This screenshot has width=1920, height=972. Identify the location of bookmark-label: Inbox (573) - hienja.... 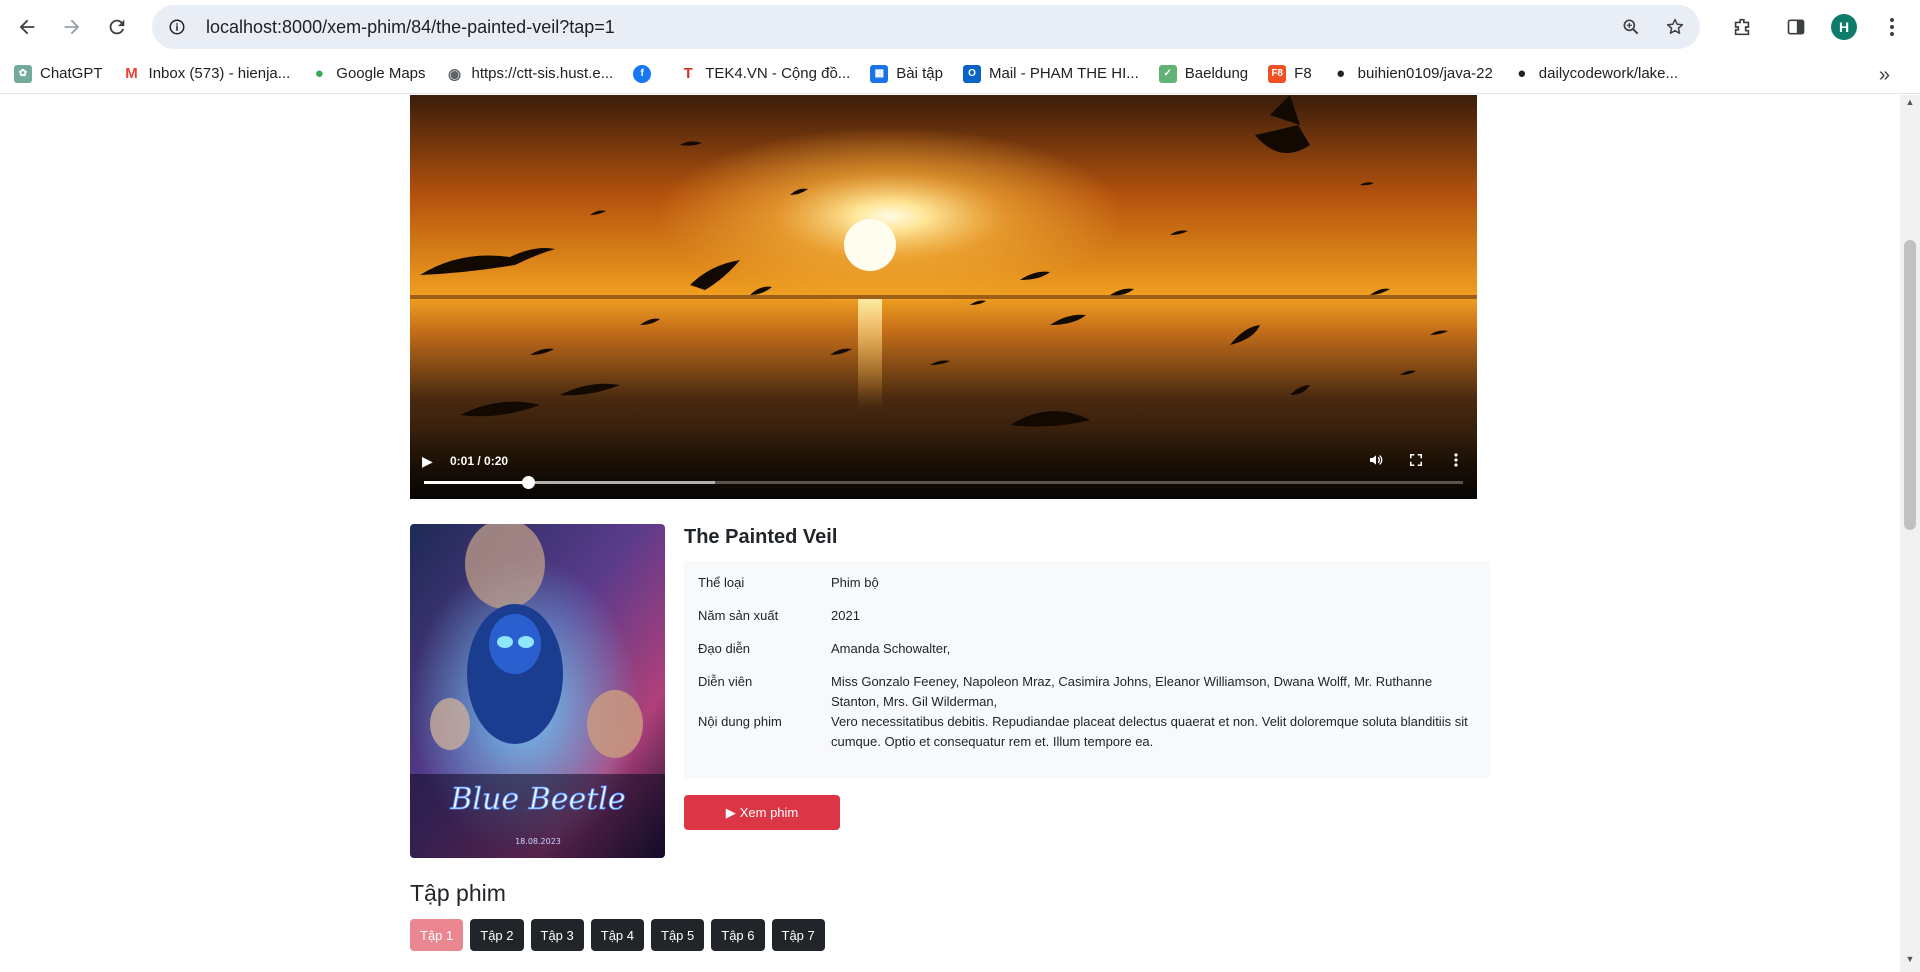
(219, 73).